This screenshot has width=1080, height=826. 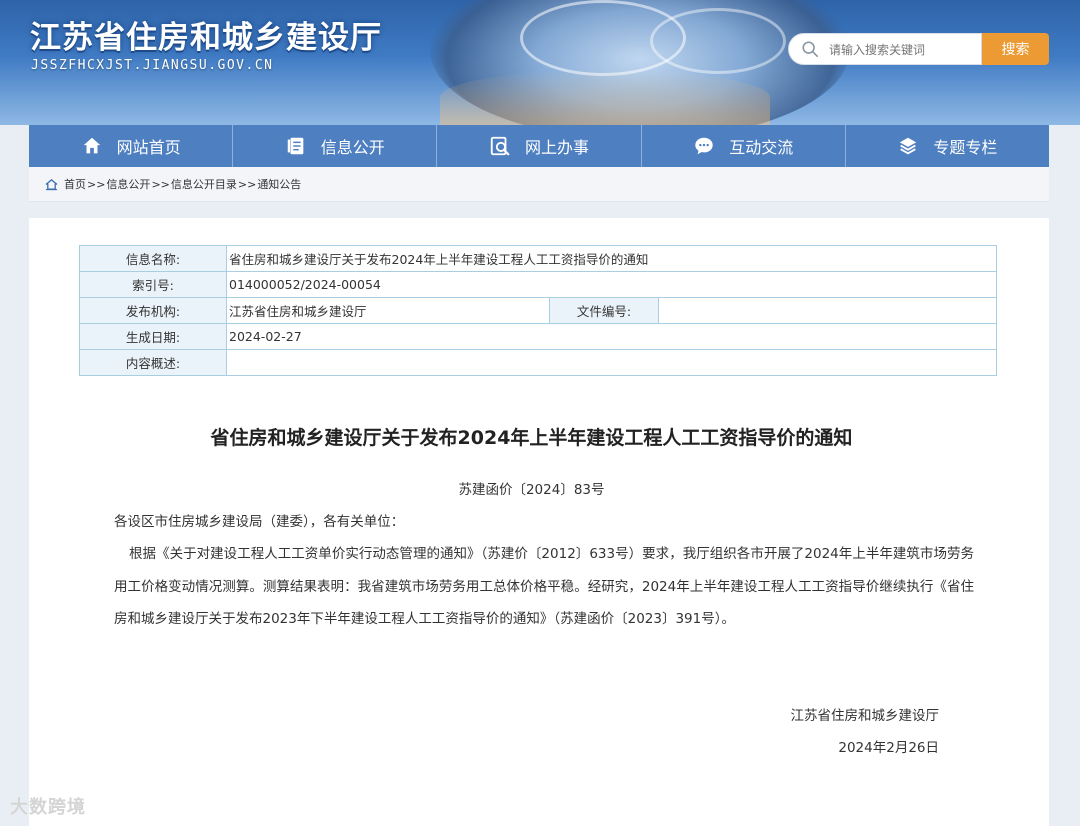 What do you see at coordinates (75, 184) in the screenshot?
I see `breadcrumb-link-home: 首页` at bounding box center [75, 184].